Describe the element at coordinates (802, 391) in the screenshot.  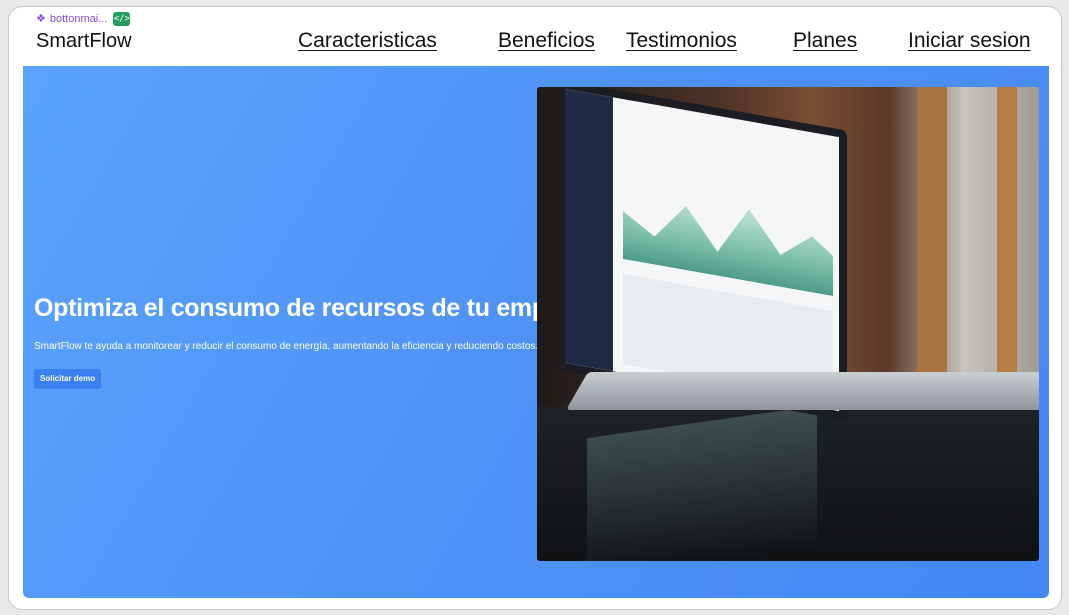
I see `laptop-keyboard-base` at that location.